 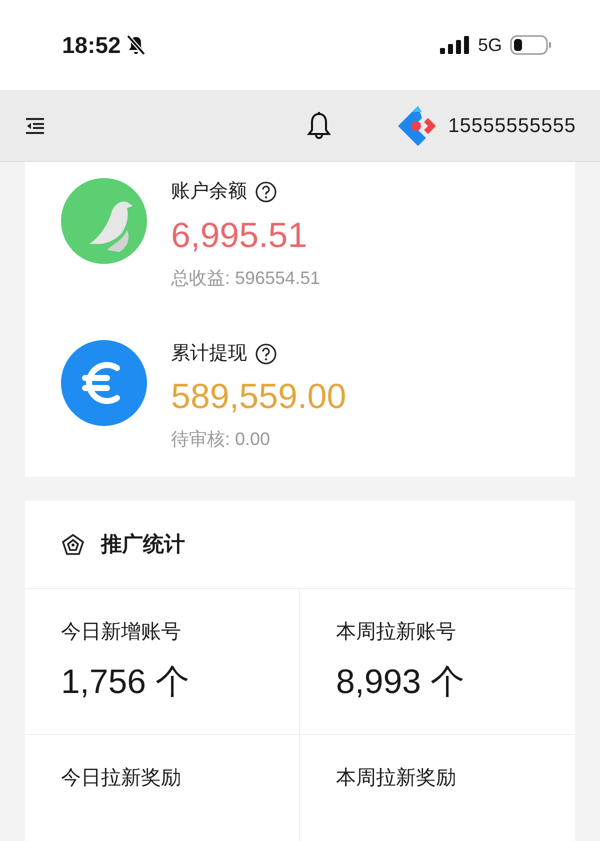 What do you see at coordinates (239, 235) in the screenshot?
I see `balance-amount: 6,995.51` at bounding box center [239, 235].